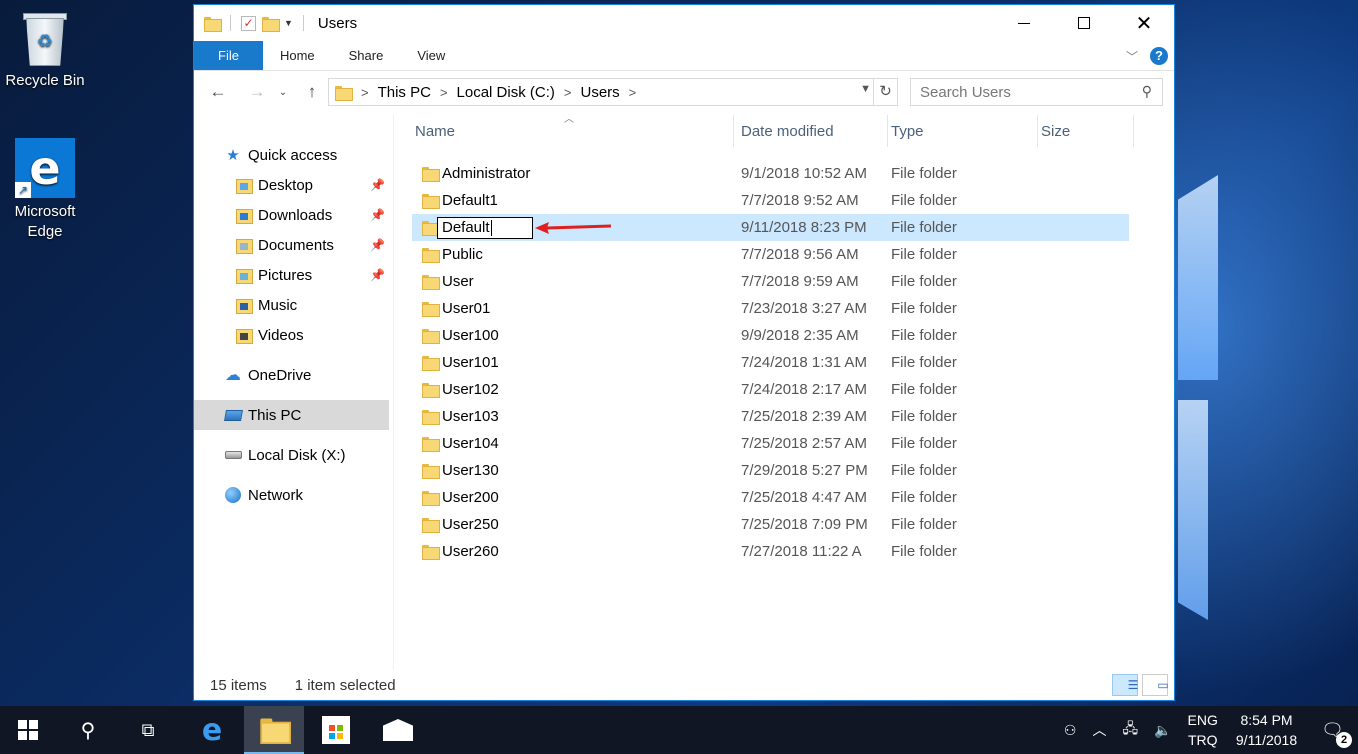 The image size is (1358, 754). I want to click on search-input, so click(1025, 92).